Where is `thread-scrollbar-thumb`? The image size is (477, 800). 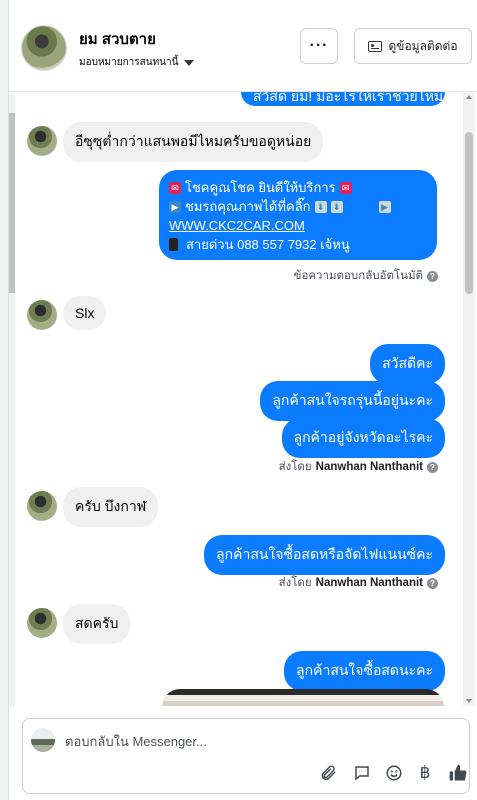 thread-scrollbar-thumb is located at coordinates (469, 213).